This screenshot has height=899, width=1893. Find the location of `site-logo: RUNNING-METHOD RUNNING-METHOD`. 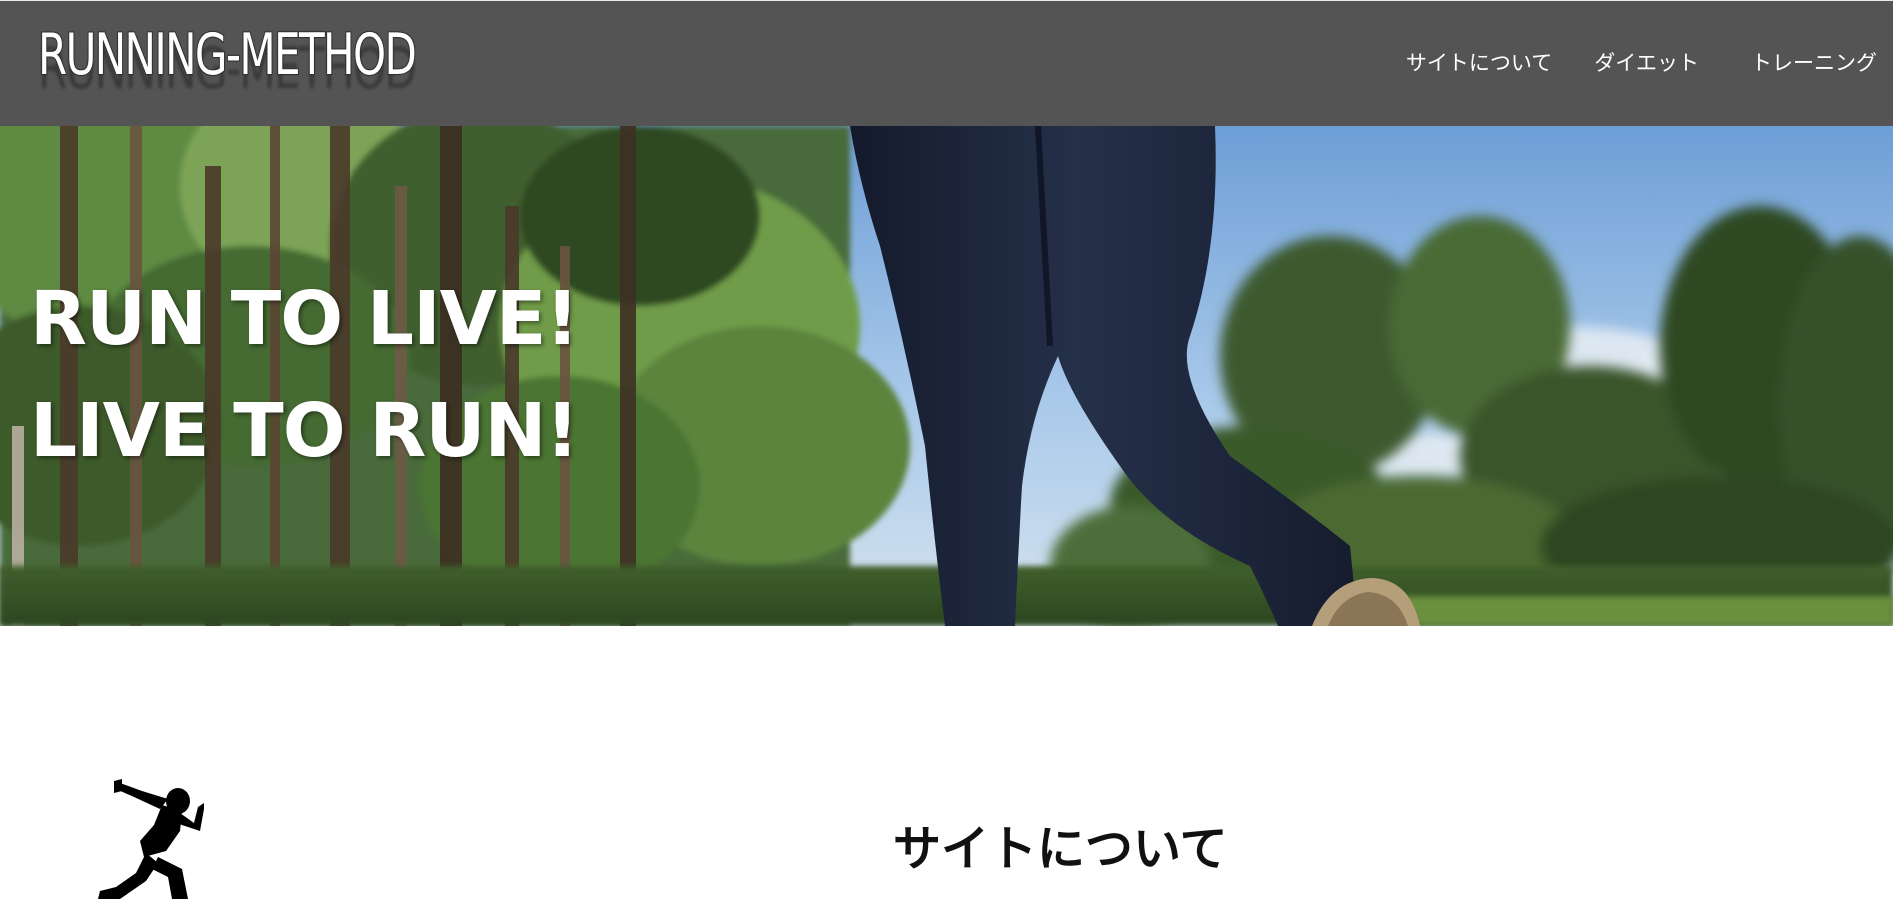

site-logo: RUNNING-METHOD RUNNING-METHOD is located at coordinates (257, 64).